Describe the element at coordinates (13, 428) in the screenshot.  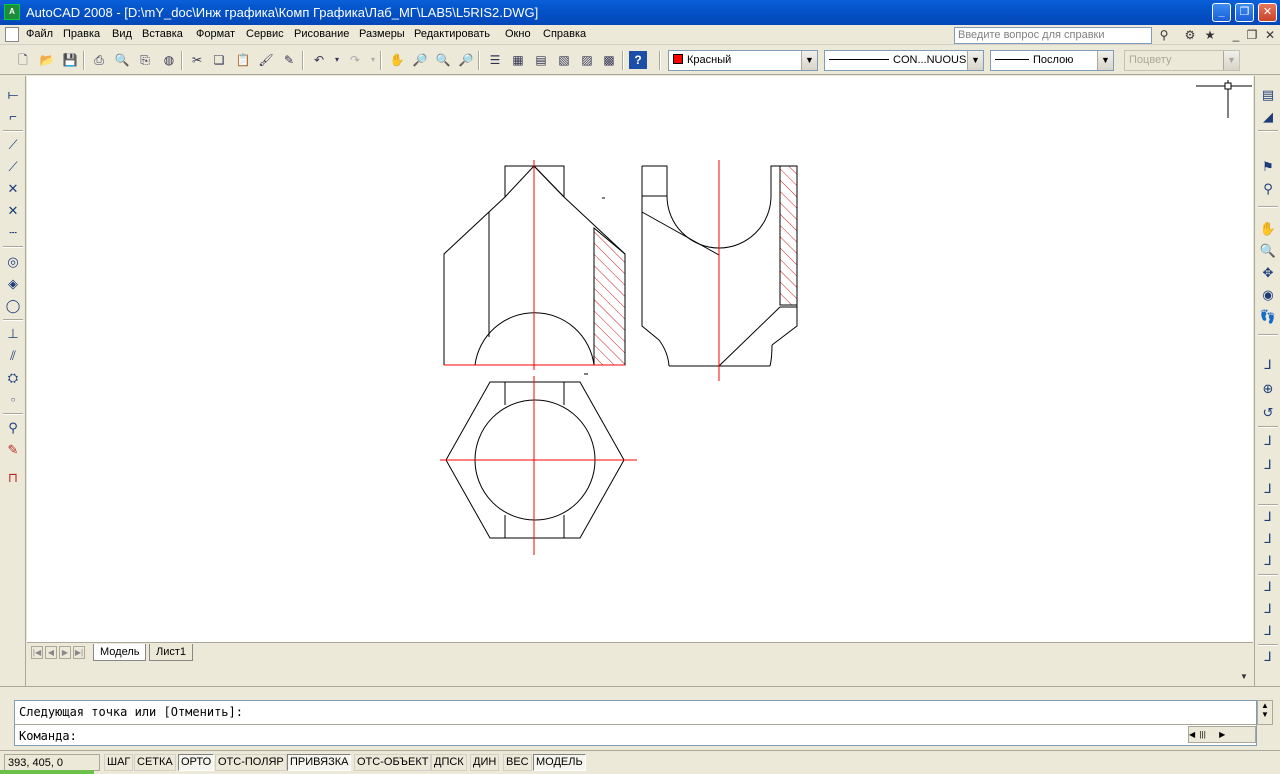
I see `gradient-icon: ⚲` at that location.